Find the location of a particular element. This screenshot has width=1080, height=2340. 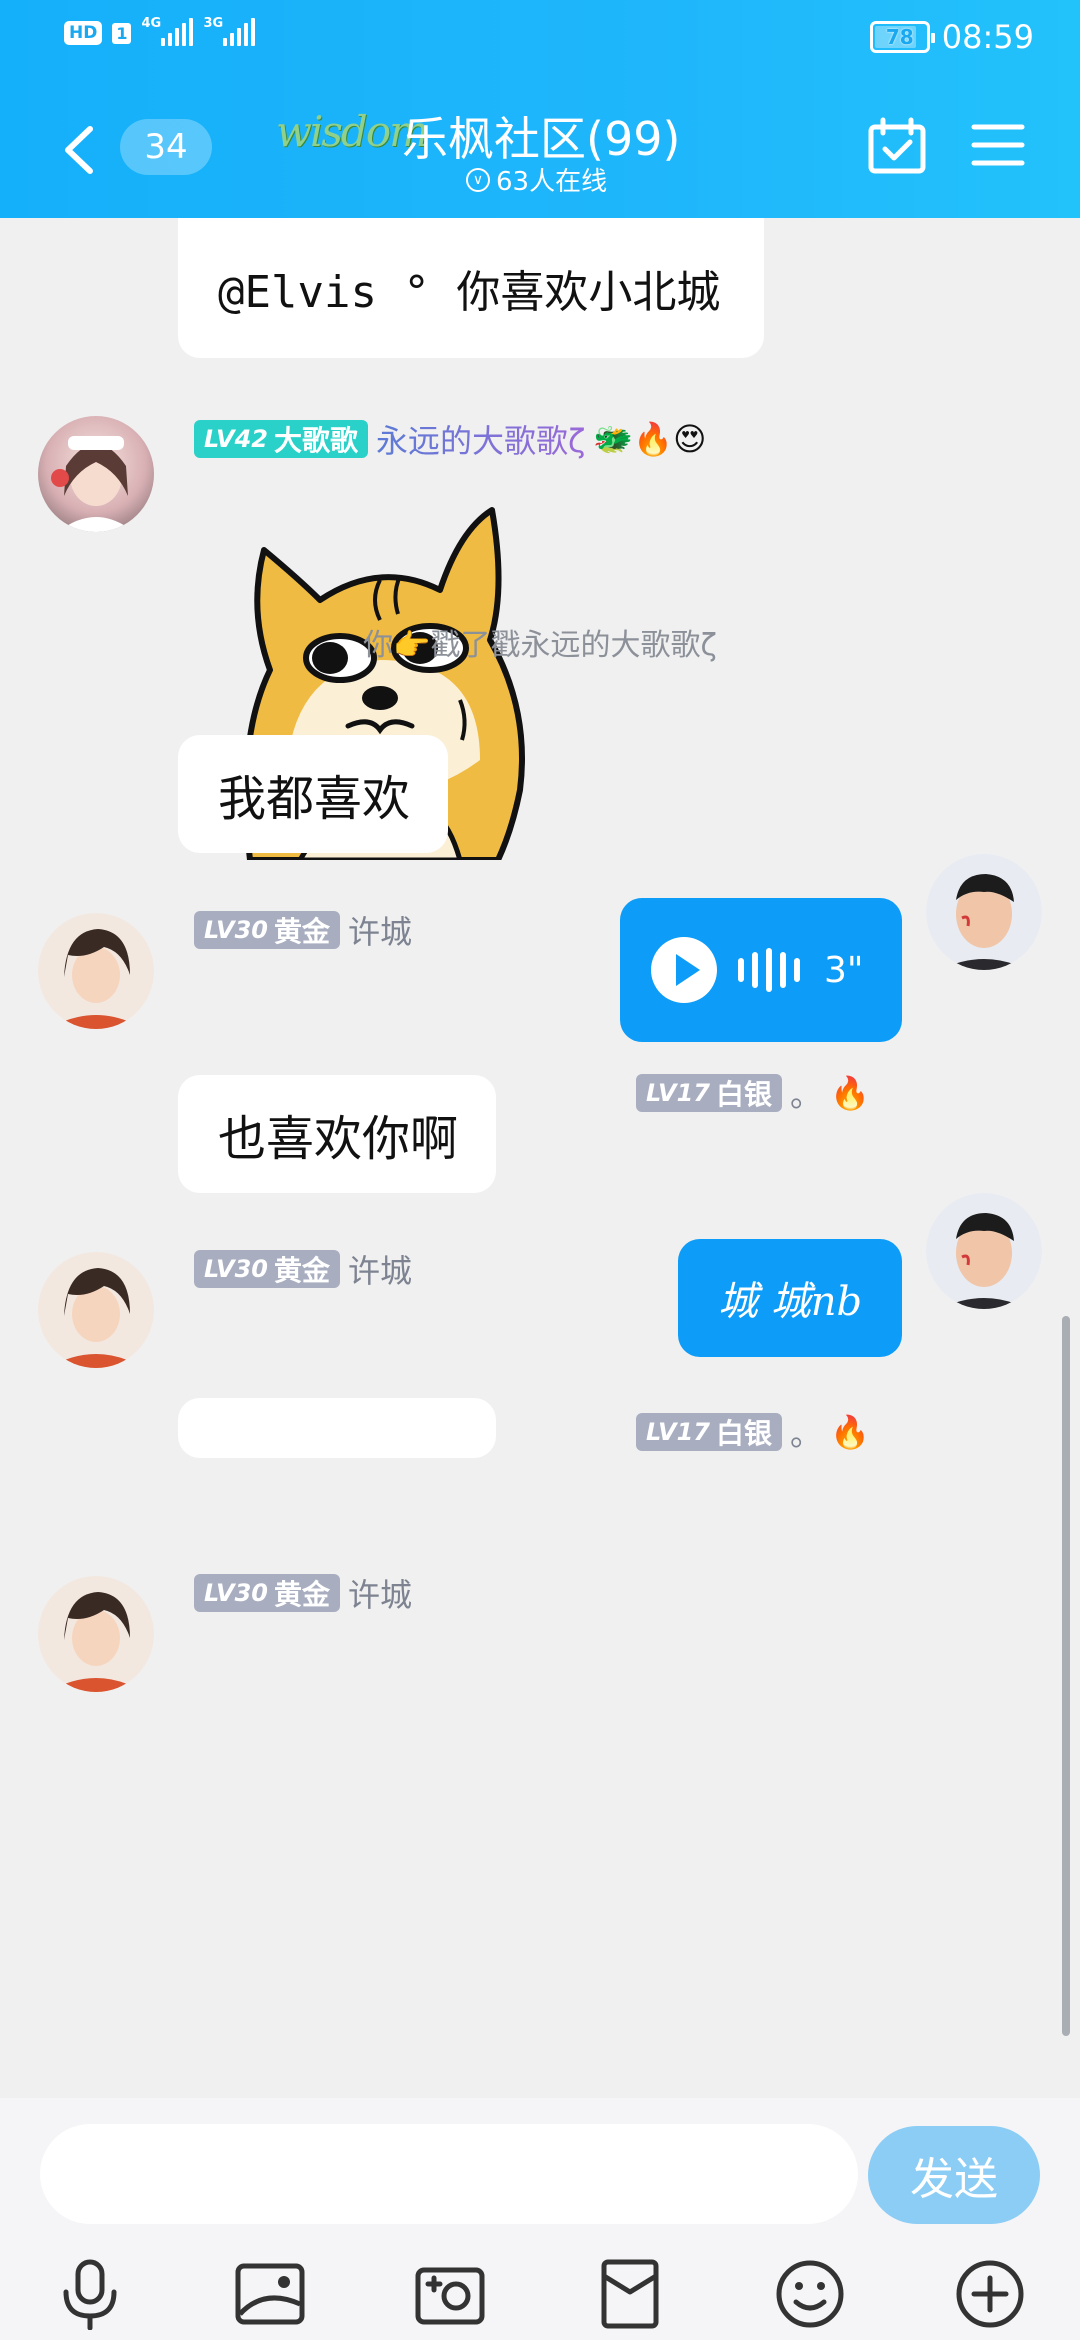

back-button is located at coordinates (80, 150).